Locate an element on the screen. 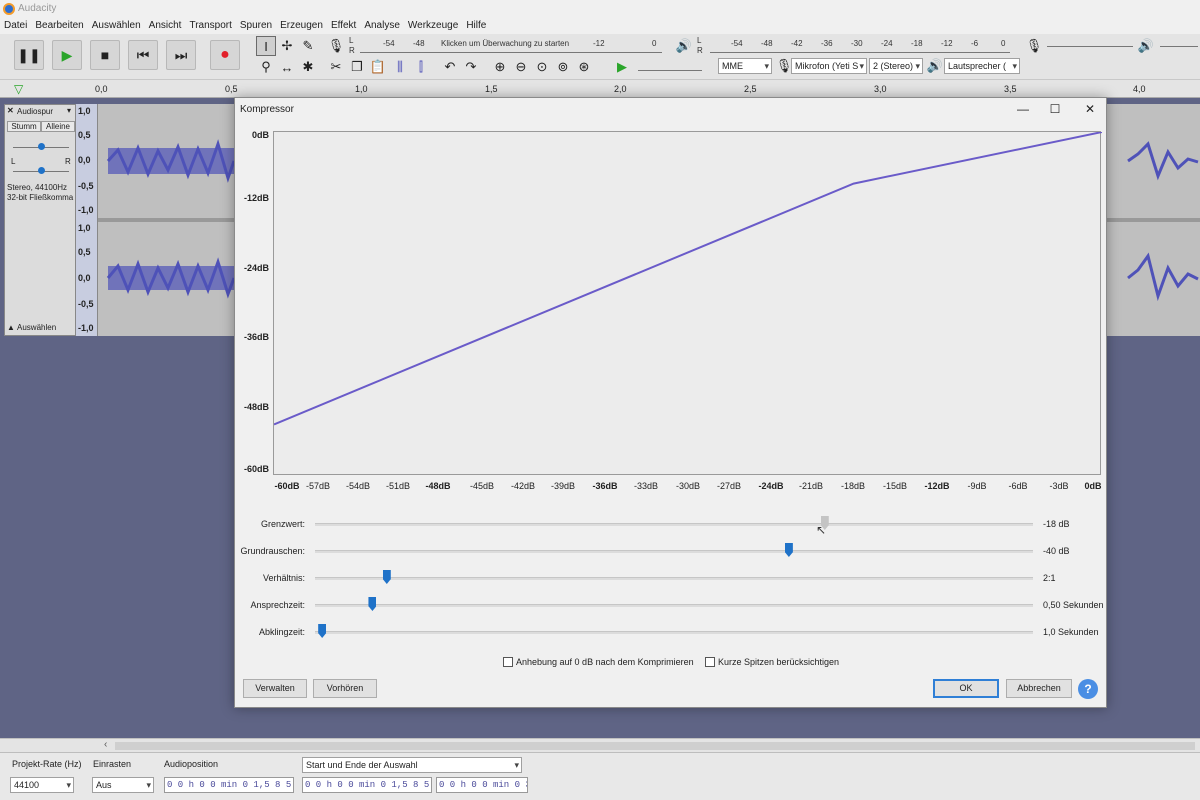 The image size is (1200, 800). gain-slider-thumb is located at coordinates (41, 146).